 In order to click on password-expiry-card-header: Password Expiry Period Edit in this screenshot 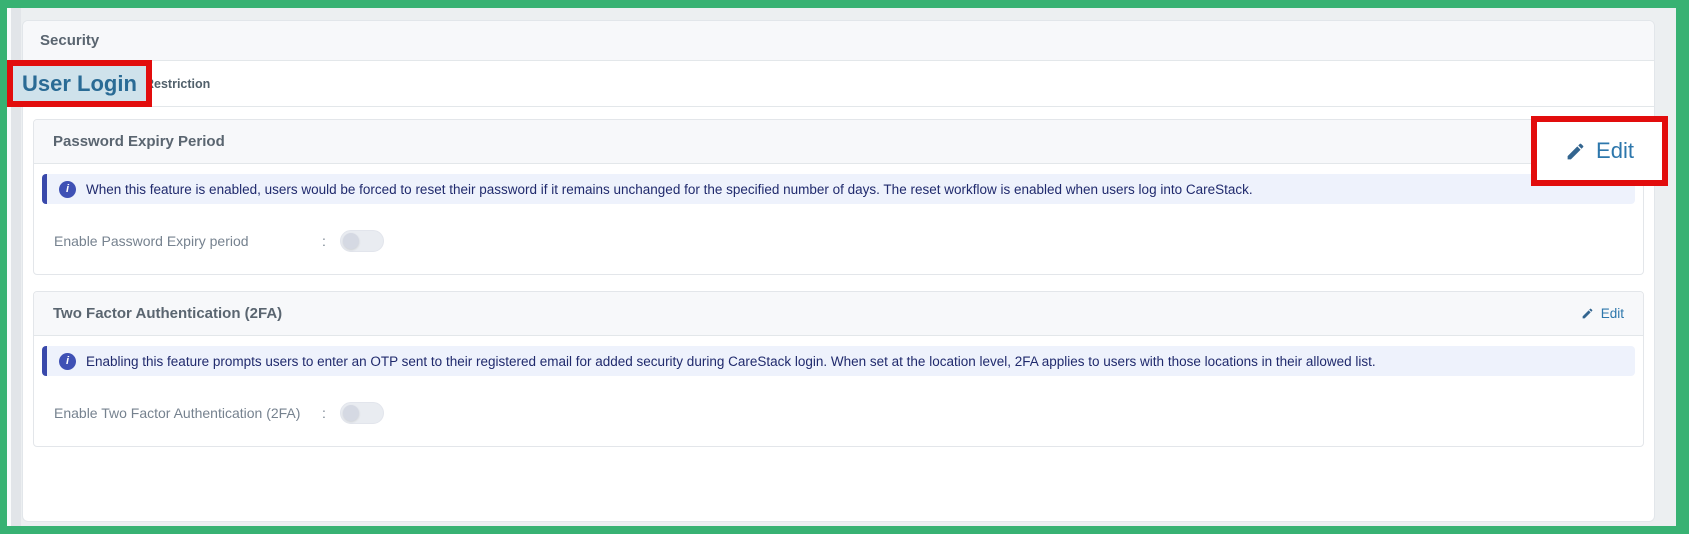, I will do `click(851, 151)`.